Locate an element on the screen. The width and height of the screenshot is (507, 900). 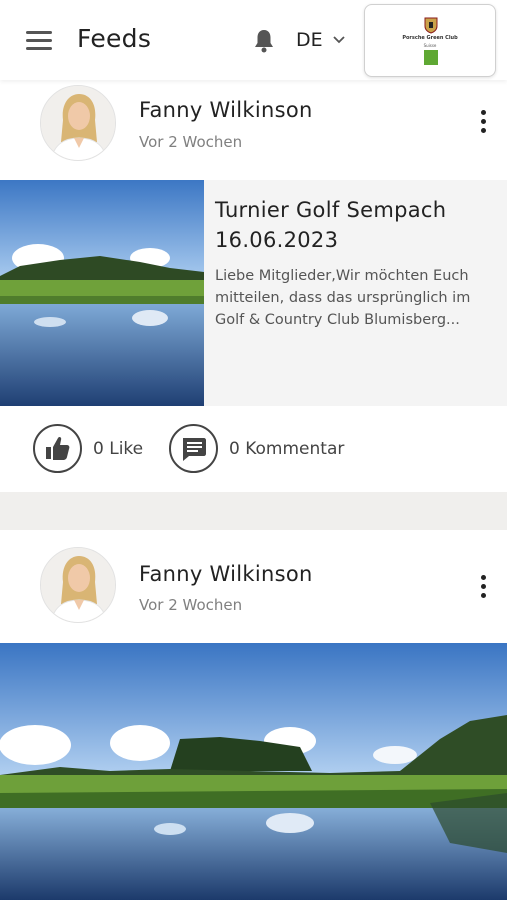
club-logo-name: Porsche Green Club is located at coordinates (430, 38).